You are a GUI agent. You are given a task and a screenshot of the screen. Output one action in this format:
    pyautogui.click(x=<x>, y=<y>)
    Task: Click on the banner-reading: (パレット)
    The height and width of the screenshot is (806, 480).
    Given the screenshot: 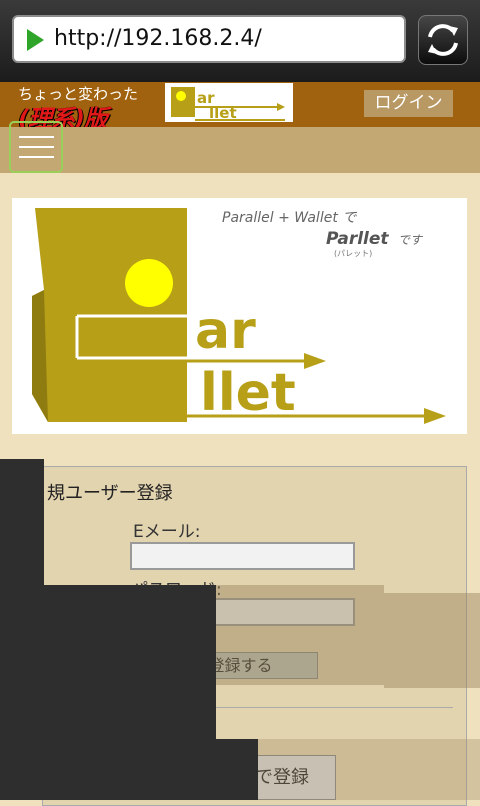 What is the action you would take?
    pyautogui.click(x=353, y=253)
    